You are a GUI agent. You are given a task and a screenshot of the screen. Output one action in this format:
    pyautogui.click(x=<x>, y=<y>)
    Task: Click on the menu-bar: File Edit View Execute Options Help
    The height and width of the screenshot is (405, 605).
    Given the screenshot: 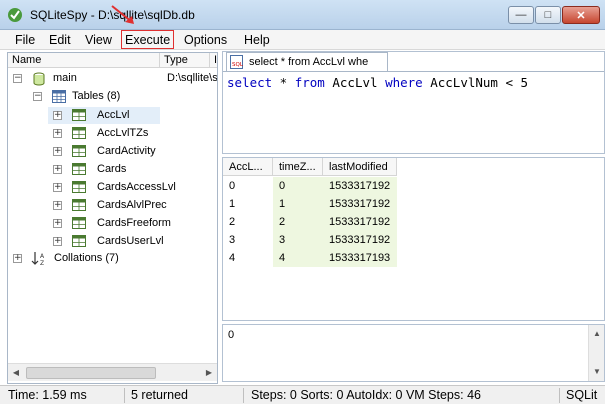 What is the action you would take?
    pyautogui.click(x=302, y=40)
    